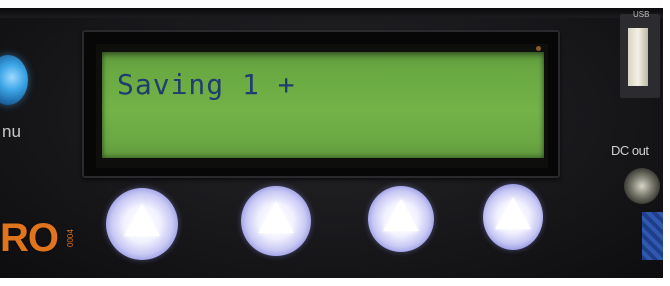 The image size is (670, 286). Describe the element at coordinates (70, 238) in the screenshot. I see `brand-model: 0004` at that location.